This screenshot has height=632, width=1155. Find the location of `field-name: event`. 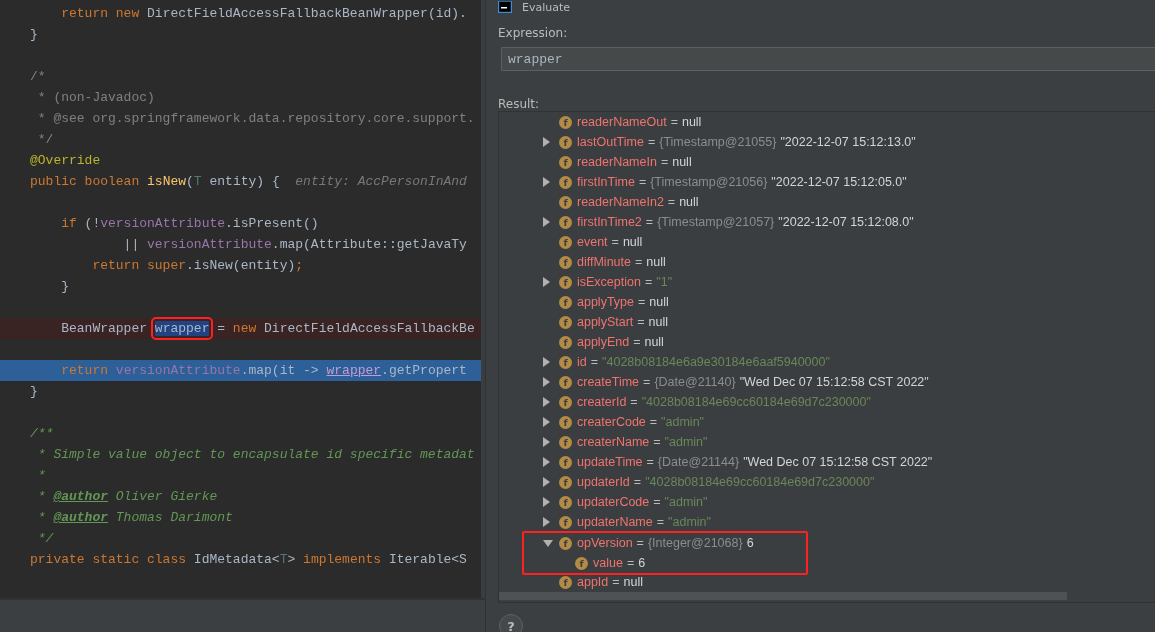

field-name: event is located at coordinates (592, 242).